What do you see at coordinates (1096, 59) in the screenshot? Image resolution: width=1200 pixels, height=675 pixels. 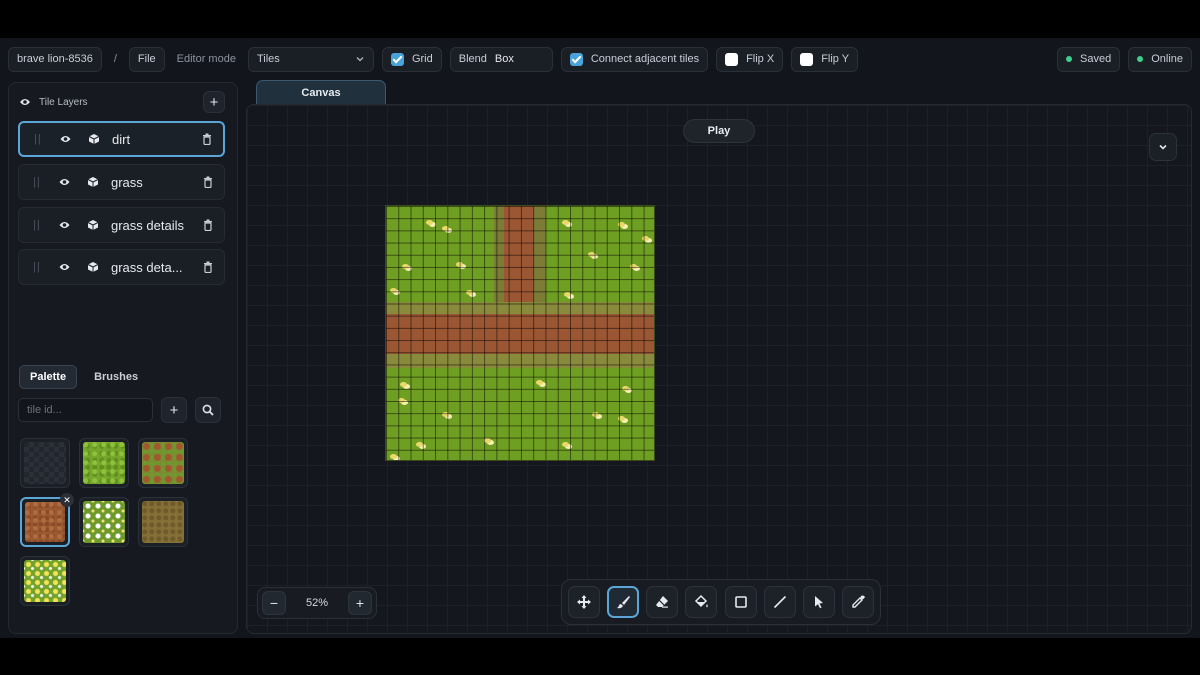 I see `saved-label: Saved` at bounding box center [1096, 59].